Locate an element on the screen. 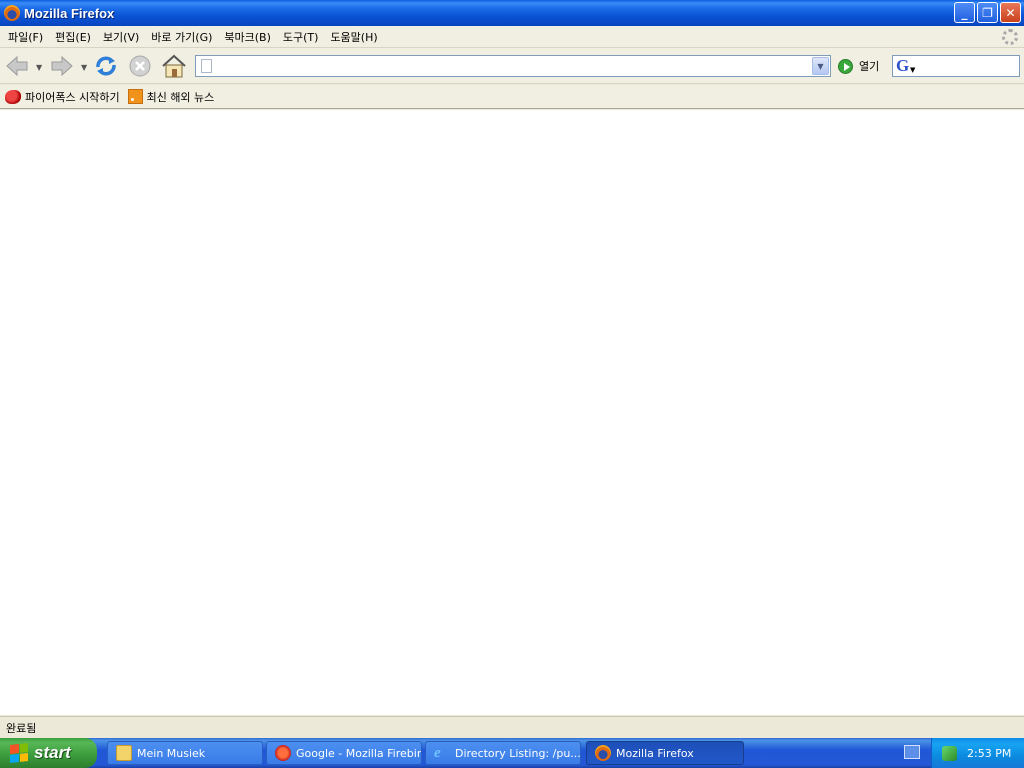 This screenshot has height=768, width=1024. forward-history-dropdown-icon: ▼ is located at coordinates (84, 67).